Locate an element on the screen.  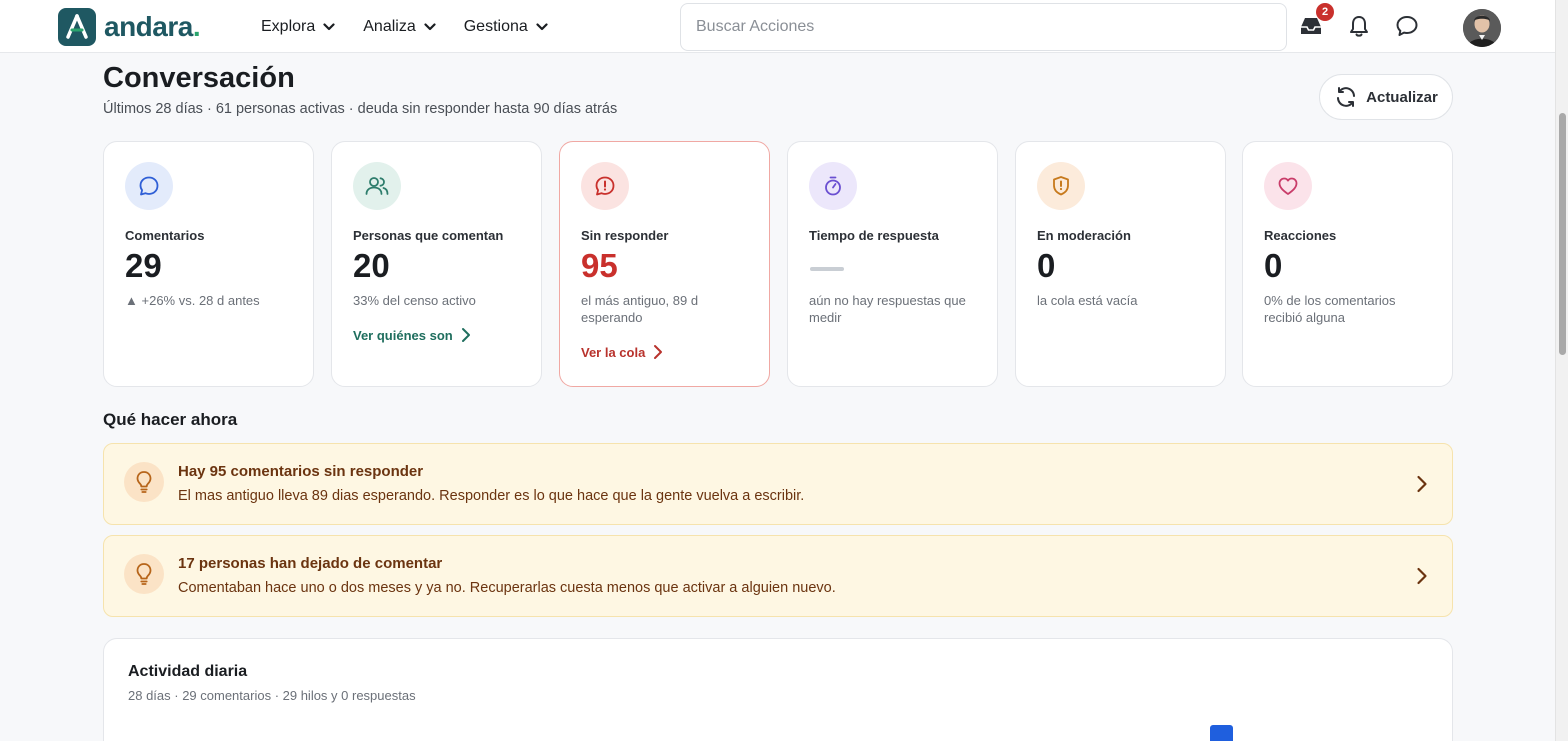
metric-trend: ▲ +26% vs. 28 d antes is located at coordinates (210, 300).